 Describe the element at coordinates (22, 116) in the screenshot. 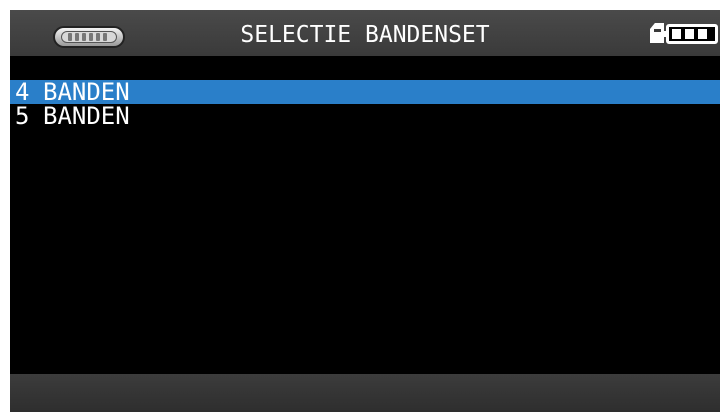

I see `menu-item-number: 5` at that location.